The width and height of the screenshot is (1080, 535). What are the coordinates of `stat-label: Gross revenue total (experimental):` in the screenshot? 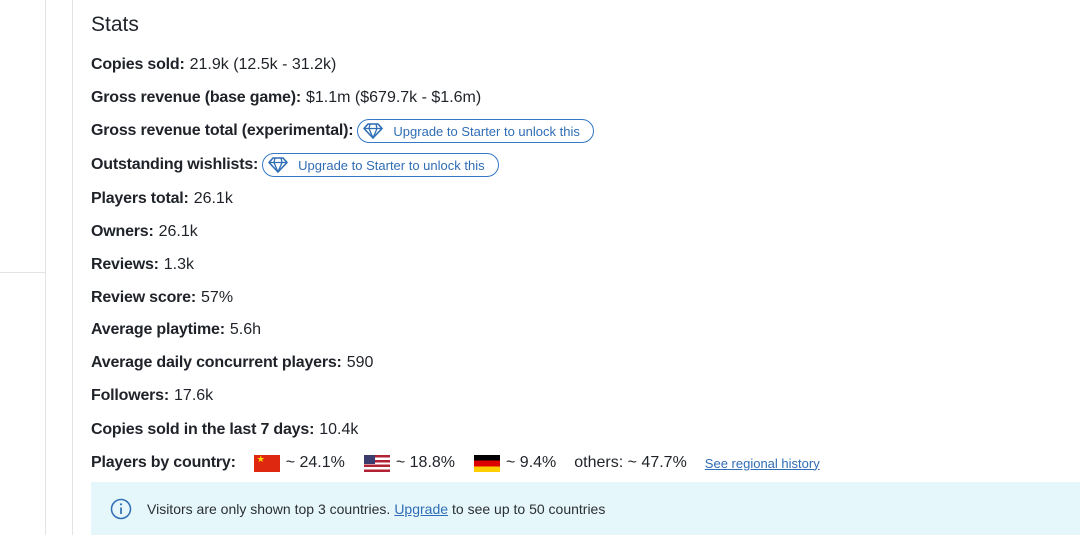 It's located at (222, 130).